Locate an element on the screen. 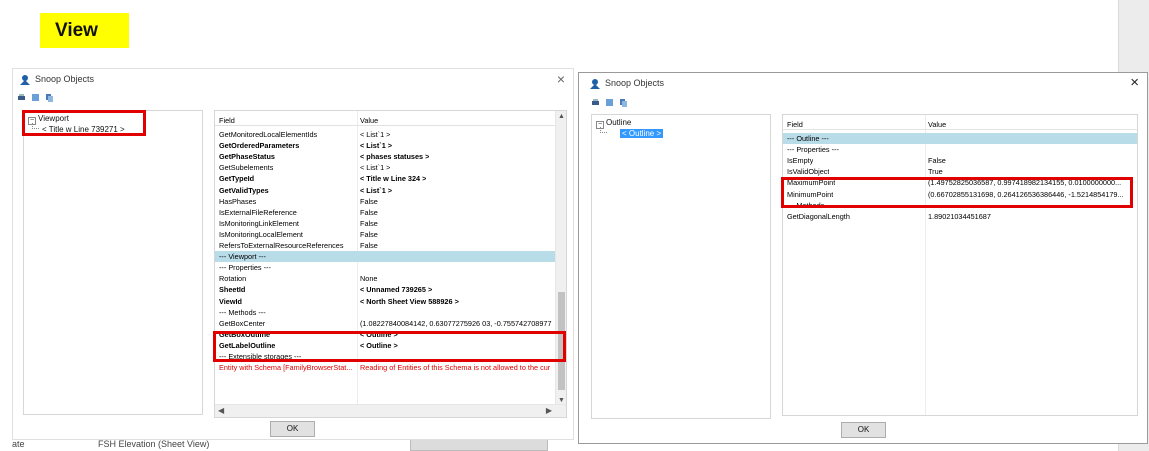 The height and width of the screenshot is (451, 1149). value-cell: < North Sheet View 588926 > is located at coordinates (409, 301).